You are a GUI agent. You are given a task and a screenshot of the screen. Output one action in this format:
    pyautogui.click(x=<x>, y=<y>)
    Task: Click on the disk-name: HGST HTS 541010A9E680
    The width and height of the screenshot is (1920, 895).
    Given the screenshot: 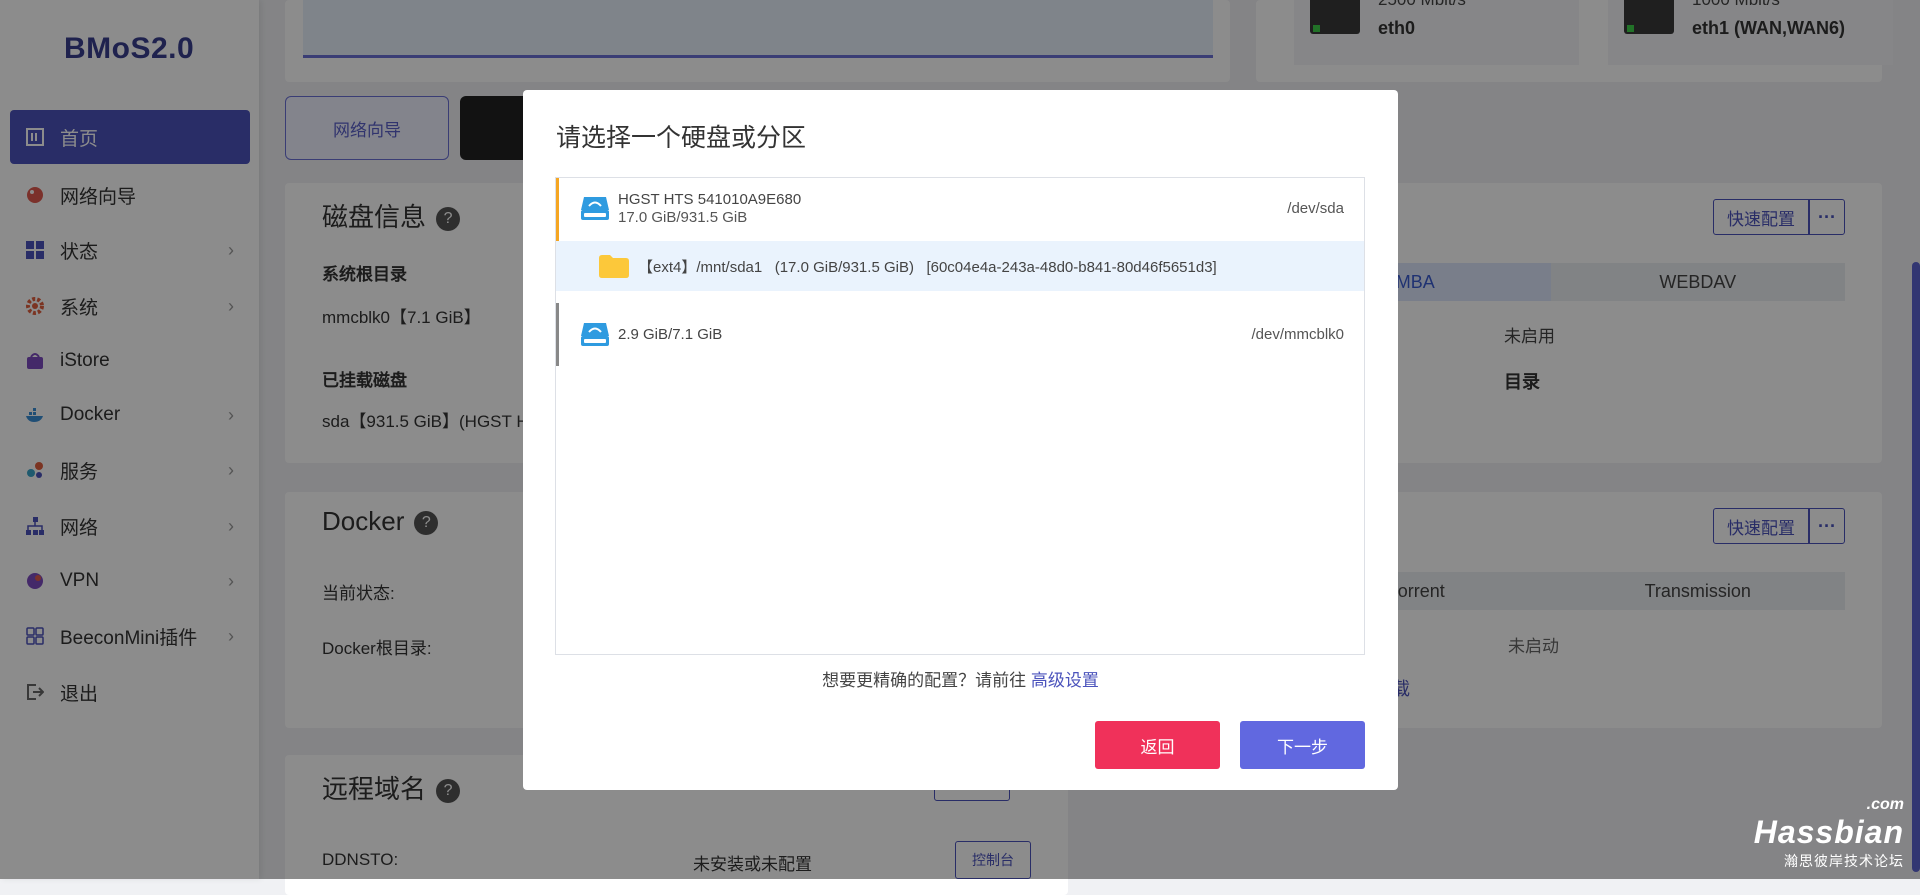 What is the action you would take?
    pyautogui.click(x=710, y=199)
    